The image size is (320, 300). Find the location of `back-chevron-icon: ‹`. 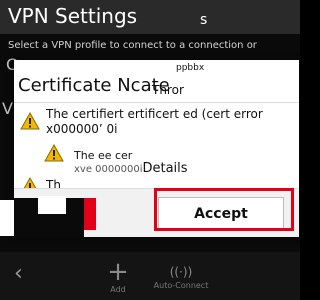

back-chevron-icon: ‹ is located at coordinates (18, 274).